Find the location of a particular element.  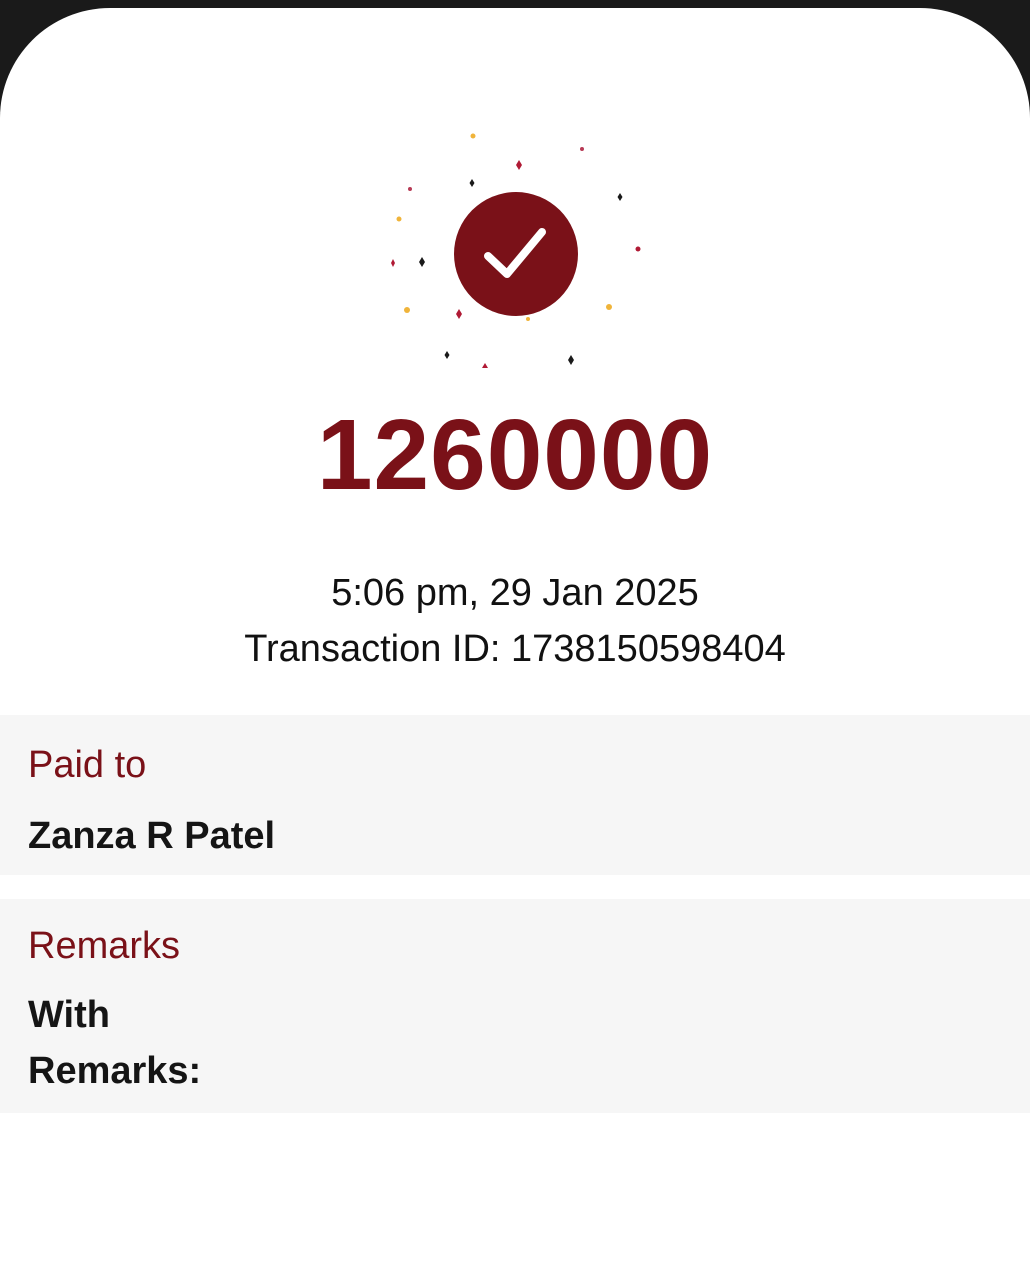

paid-to-section: Paid to Zanza R Patel is located at coordinates (515, 795).